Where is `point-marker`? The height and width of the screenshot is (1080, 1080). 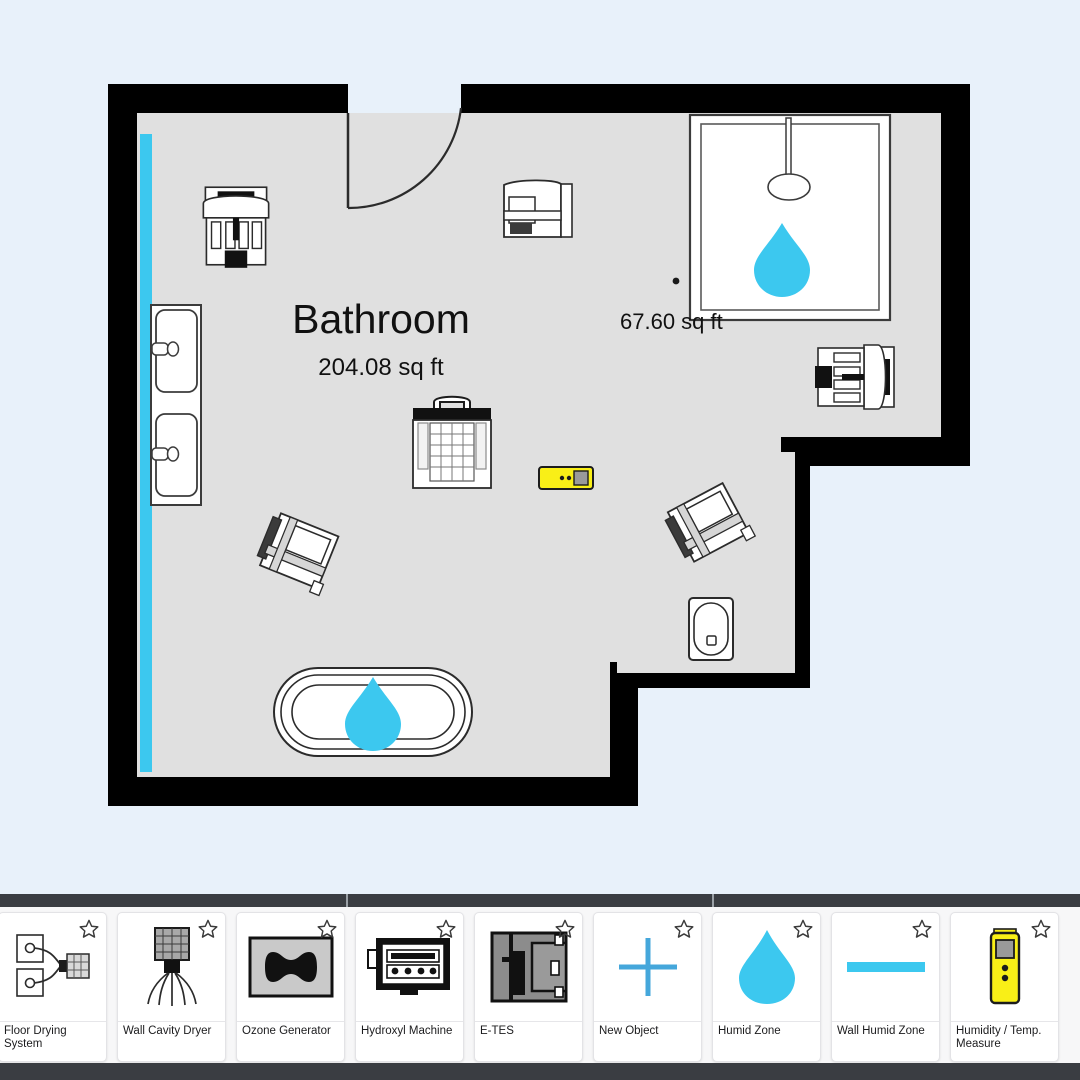 point-marker is located at coordinates (676, 281).